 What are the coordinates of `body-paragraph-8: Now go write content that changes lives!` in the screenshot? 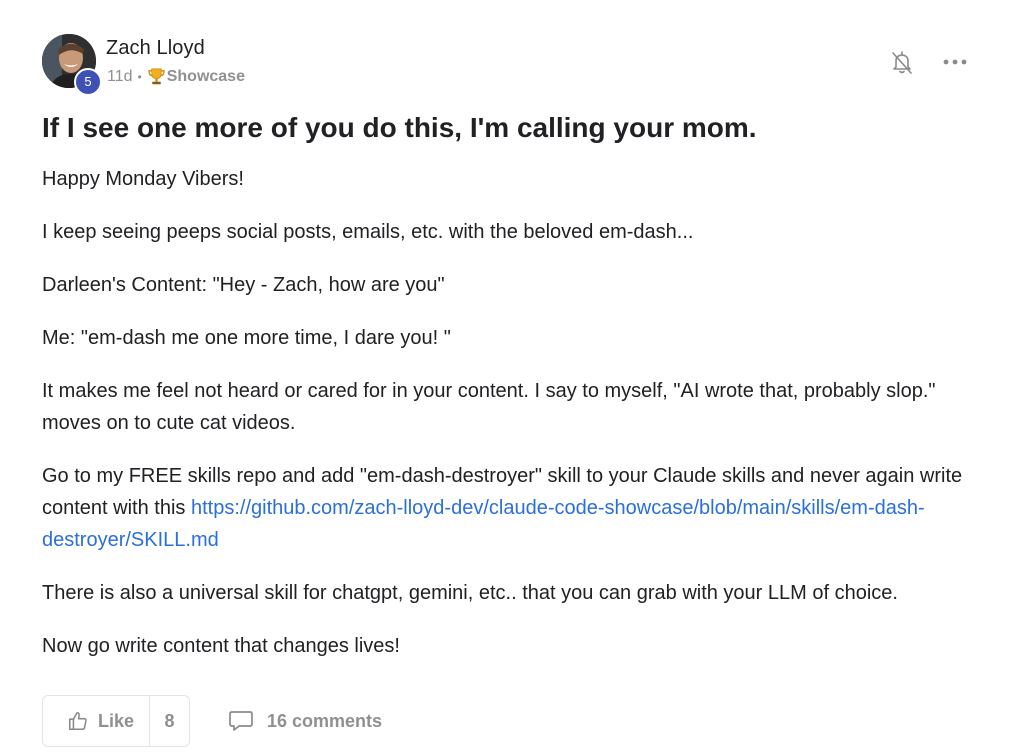 It's located at (221, 646).